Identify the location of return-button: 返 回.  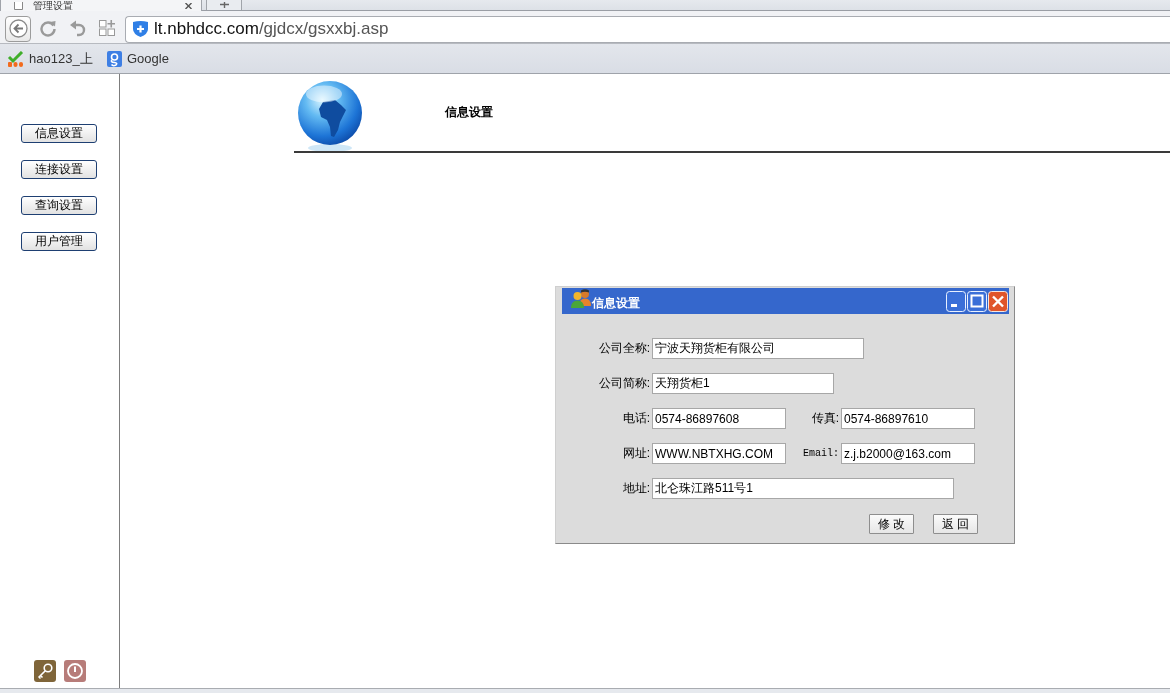
(955, 524).